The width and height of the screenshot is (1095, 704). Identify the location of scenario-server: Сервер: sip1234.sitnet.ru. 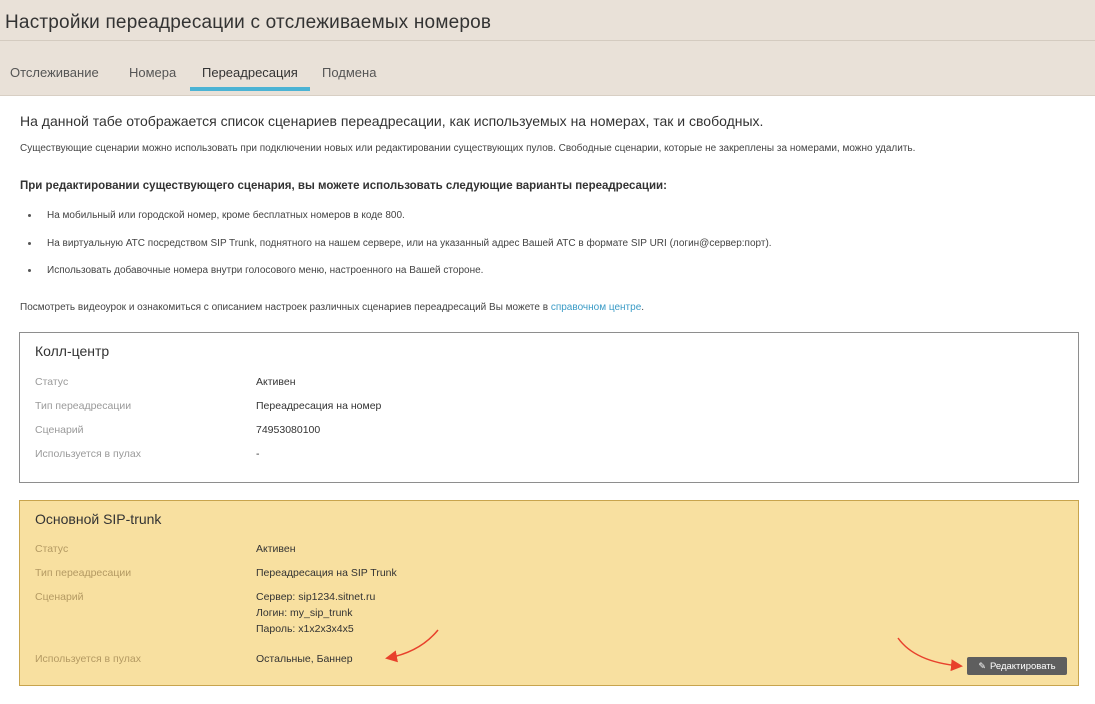
(316, 597).